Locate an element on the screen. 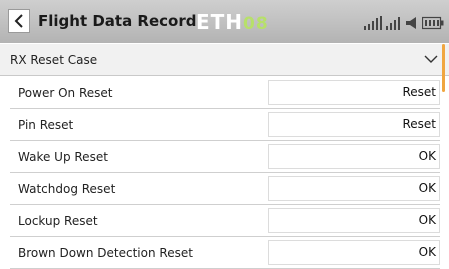 The width and height of the screenshot is (449, 269). row-label: Lockup Reset is located at coordinates (58, 221).